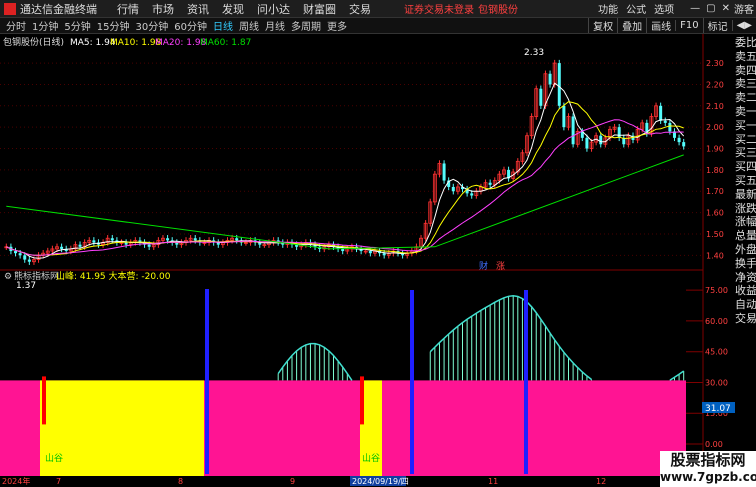 The image size is (756, 487). Describe the element at coordinates (688, 25) in the screenshot. I see `f10-button: F10` at that location.